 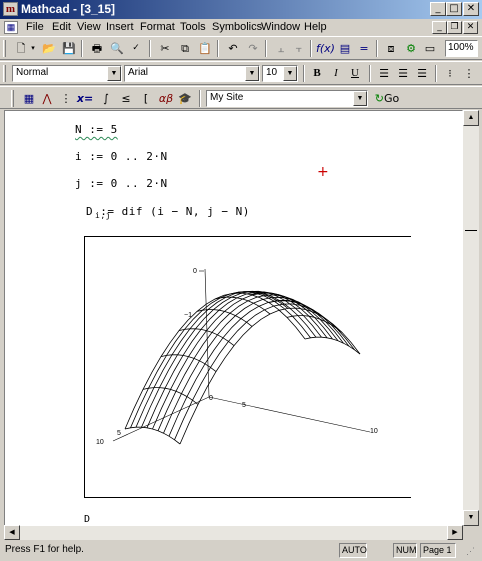 I want to click on title-bar: m Mathcad - [3_15] _ □ ✕, so click(x=241, y=9).